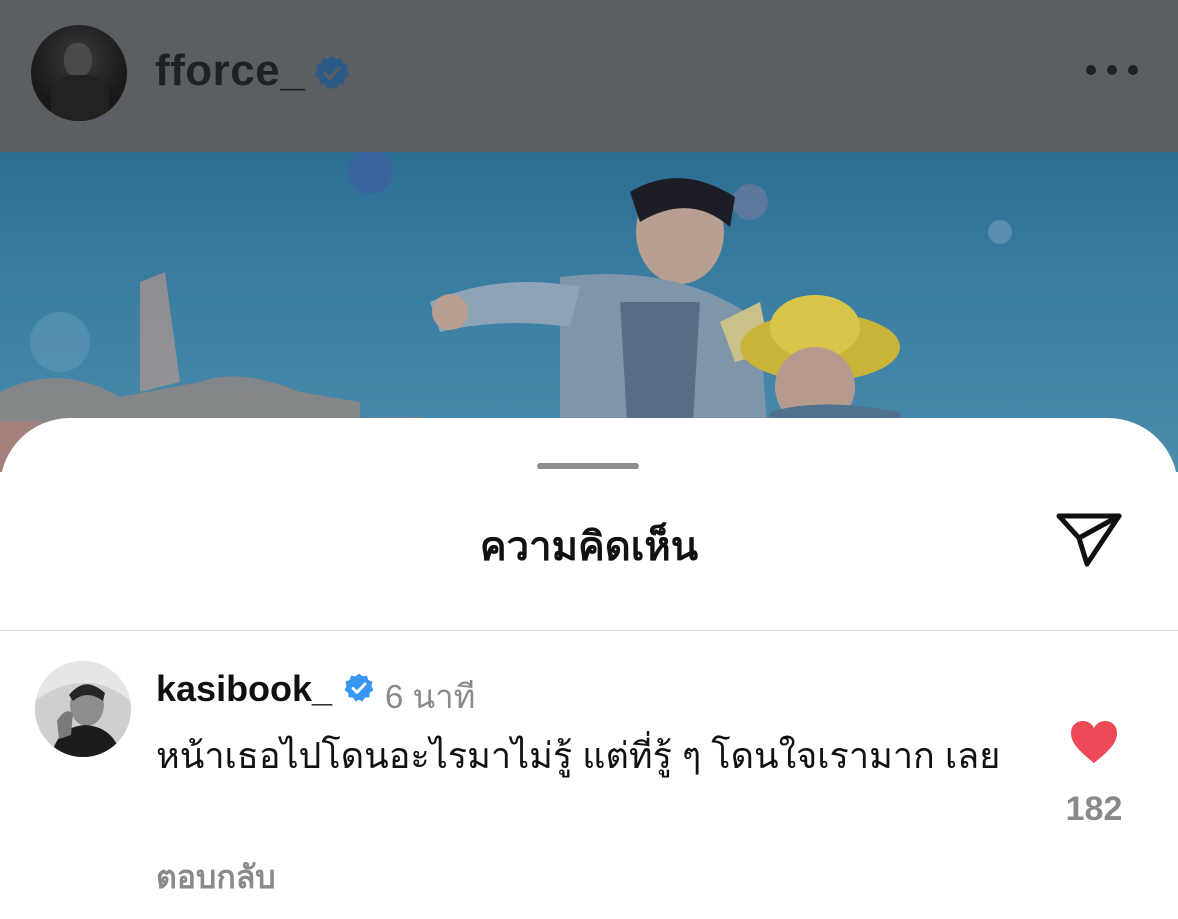 The image size is (1178, 919). I want to click on post-author-avatar, so click(79, 73).